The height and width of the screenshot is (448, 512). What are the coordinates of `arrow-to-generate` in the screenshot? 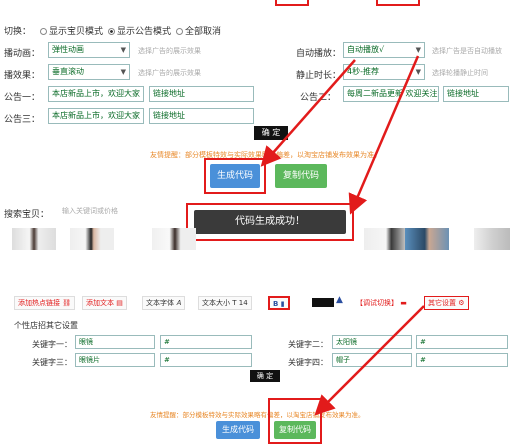 It's located at (308, 113).